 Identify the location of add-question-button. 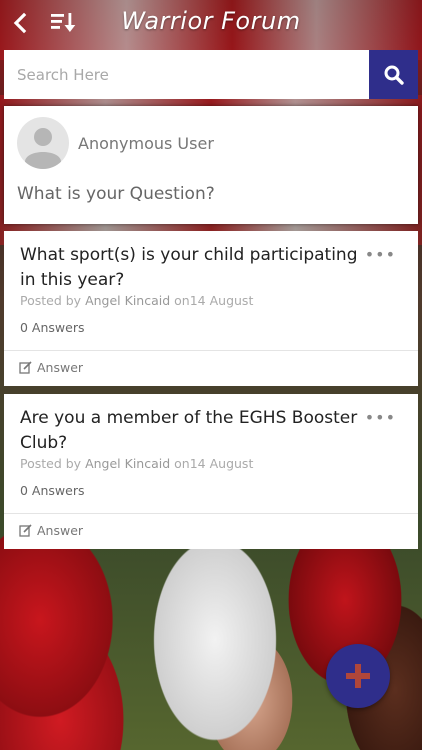
(358, 676).